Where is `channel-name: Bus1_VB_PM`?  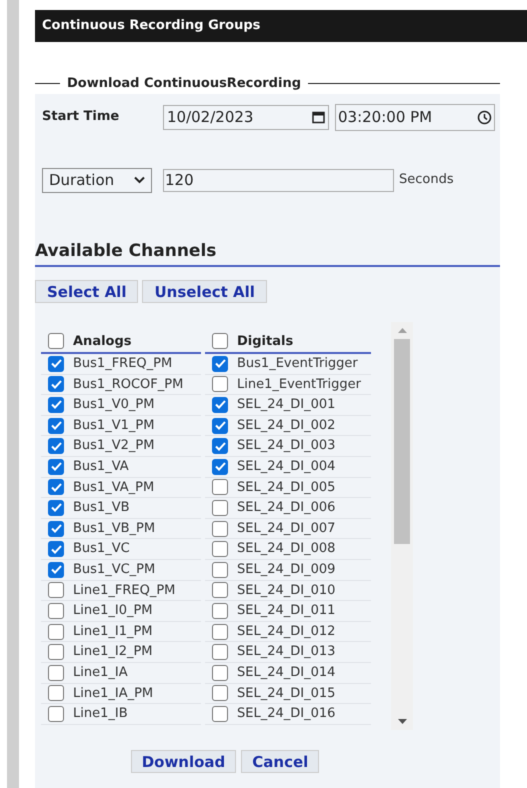
channel-name: Bus1_VB_PM is located at coordinates (114, 529).